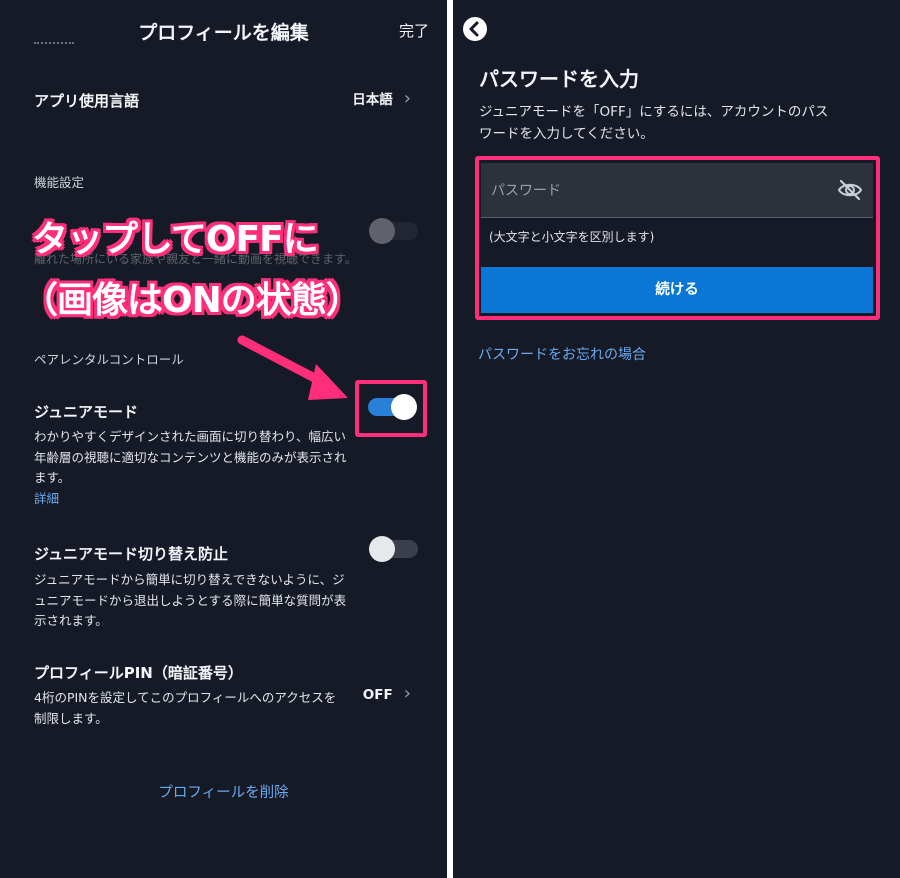 The height and width of the screenshot is (878, 900). Describe the element at coordinates (71, 718) in the screenshot. I see `desc-line: 制限します。` at that location.